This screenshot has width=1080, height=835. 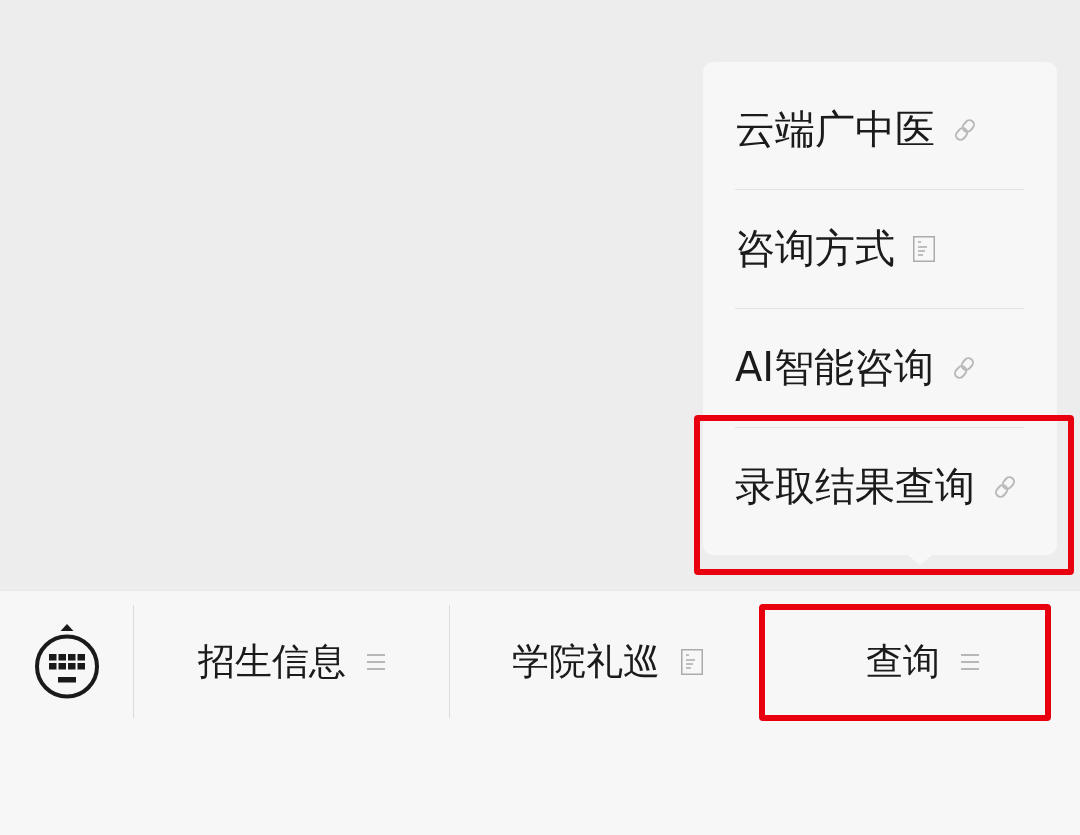 What do you see at coordinates (880, 486) in the screenshot?
I see `menu-item: 录取结果查询` at bounding box center [880, 486].